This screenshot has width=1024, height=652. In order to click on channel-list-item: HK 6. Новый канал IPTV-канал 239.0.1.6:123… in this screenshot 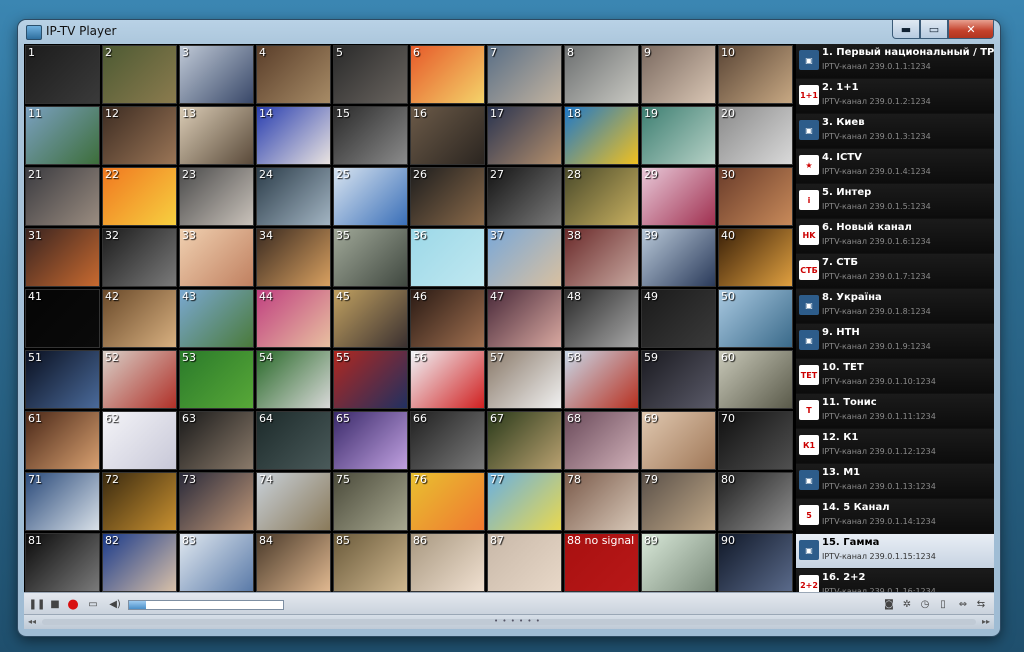, I will do `click(895, 236)`.